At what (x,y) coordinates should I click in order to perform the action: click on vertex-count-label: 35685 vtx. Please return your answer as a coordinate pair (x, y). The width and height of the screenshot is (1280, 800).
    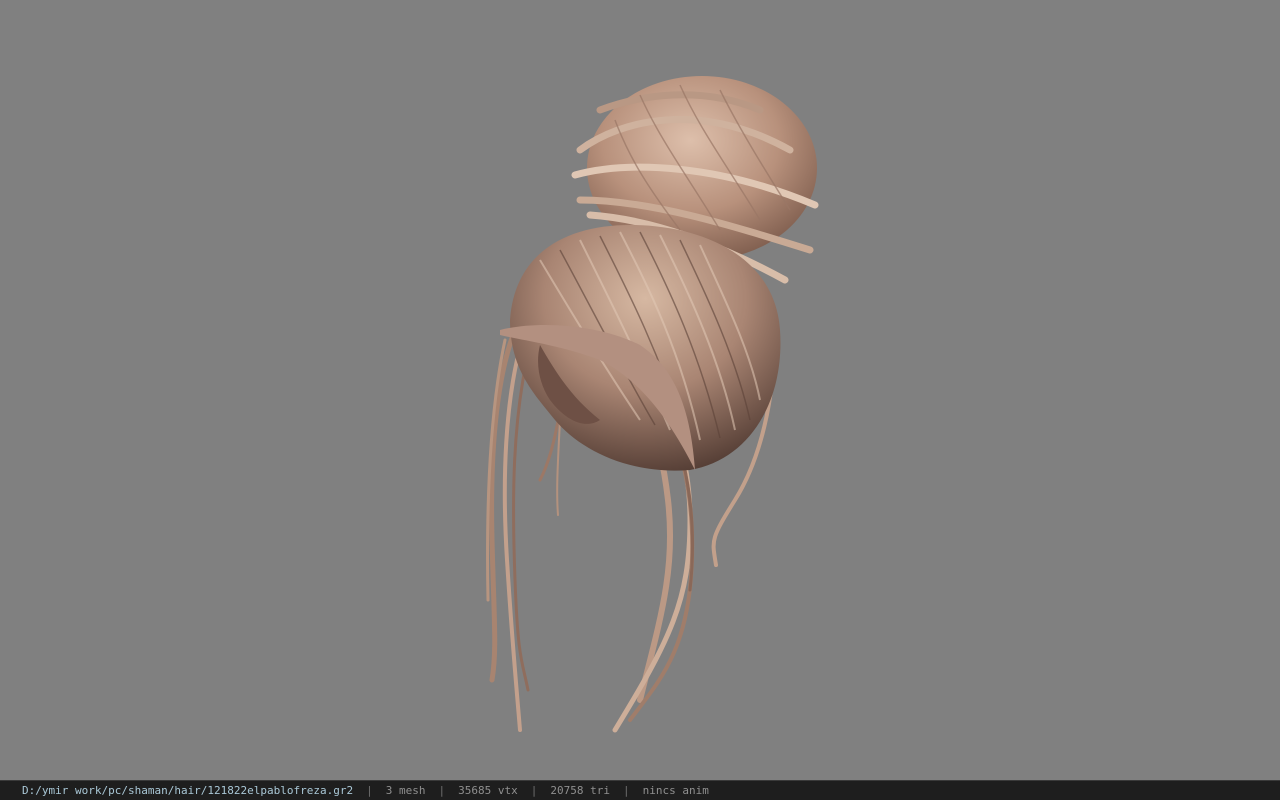
    Looking at the image, I should click on (488, 790).